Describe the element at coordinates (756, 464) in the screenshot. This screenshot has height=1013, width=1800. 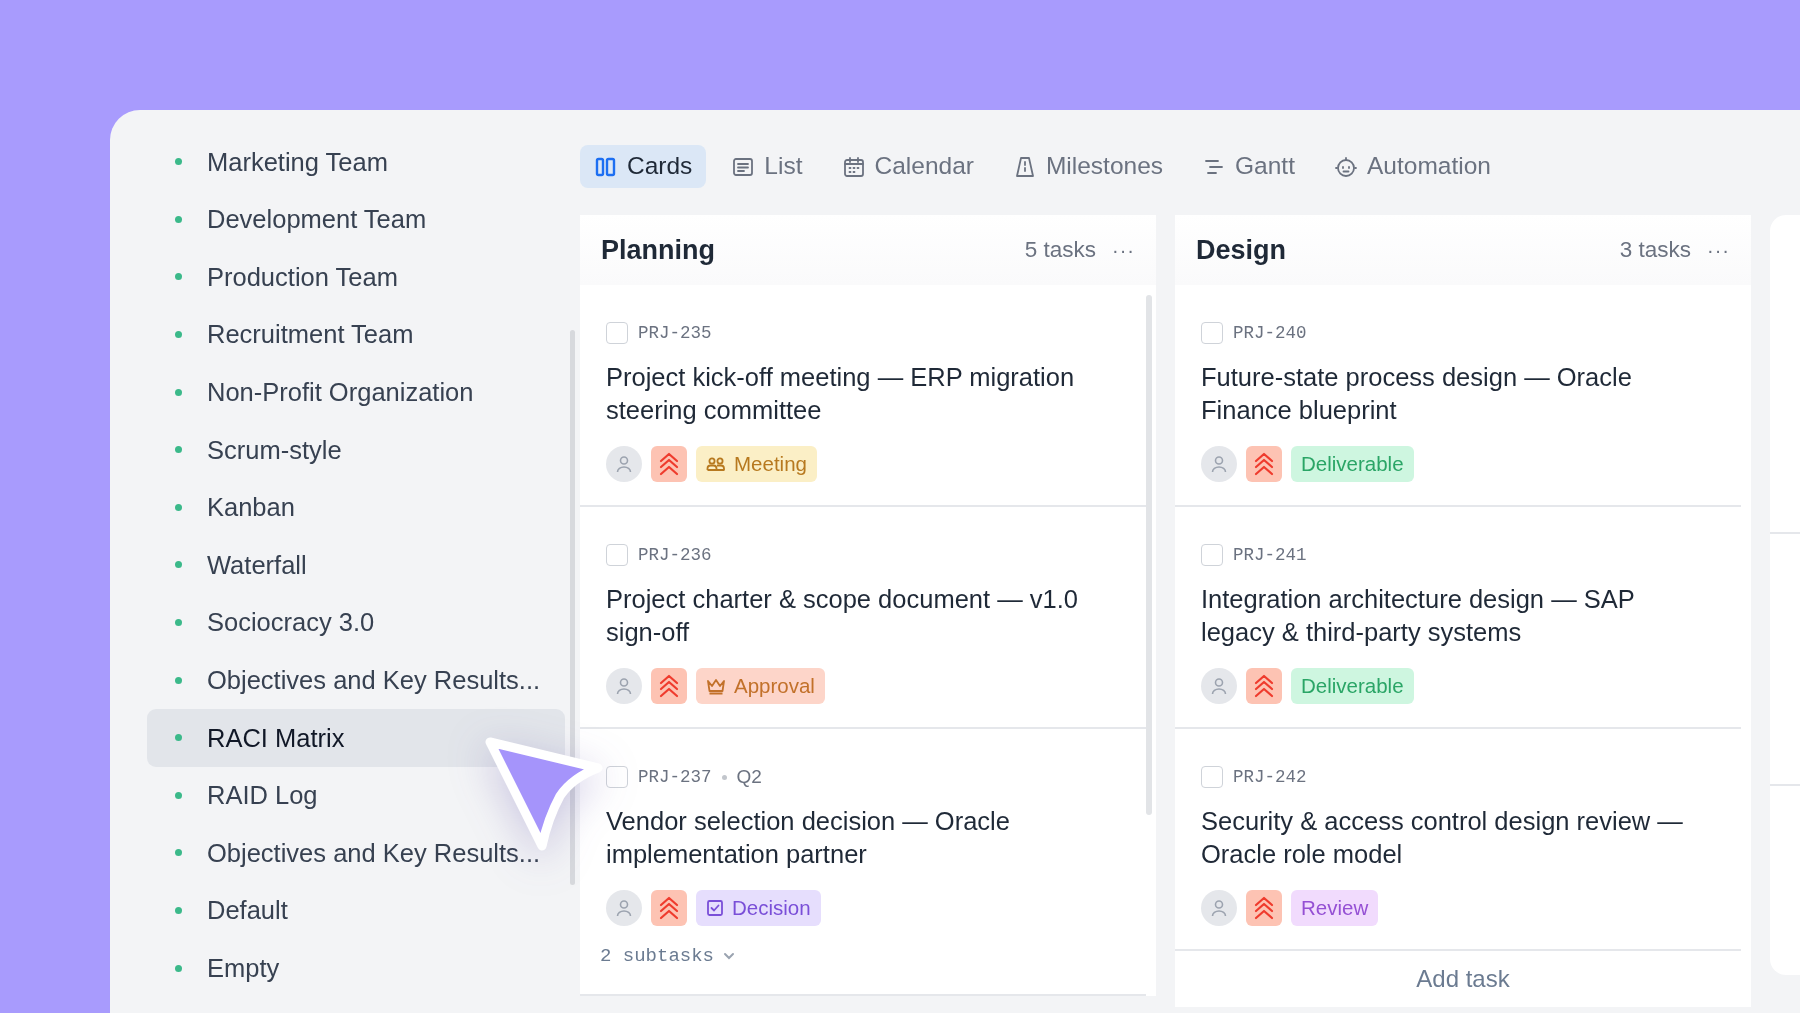
I see `task-tag: Meeting` at that location.